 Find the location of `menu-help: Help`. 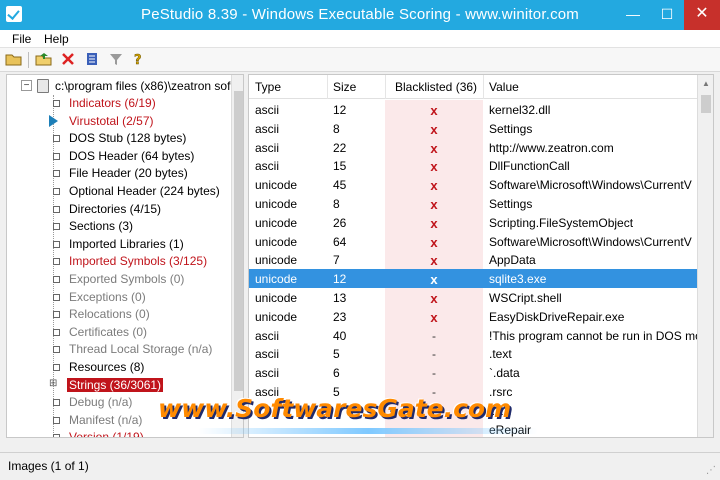

menu-help: Help is located at coordinates (56, 39).